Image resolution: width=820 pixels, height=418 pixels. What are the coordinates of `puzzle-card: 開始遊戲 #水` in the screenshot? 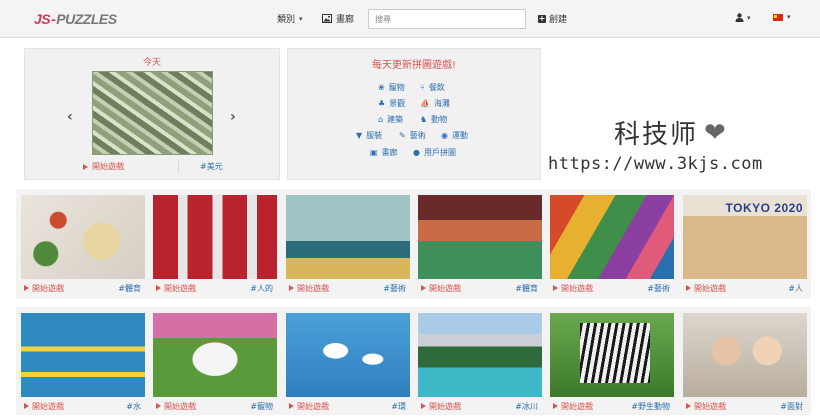 It's located at (83, 364).